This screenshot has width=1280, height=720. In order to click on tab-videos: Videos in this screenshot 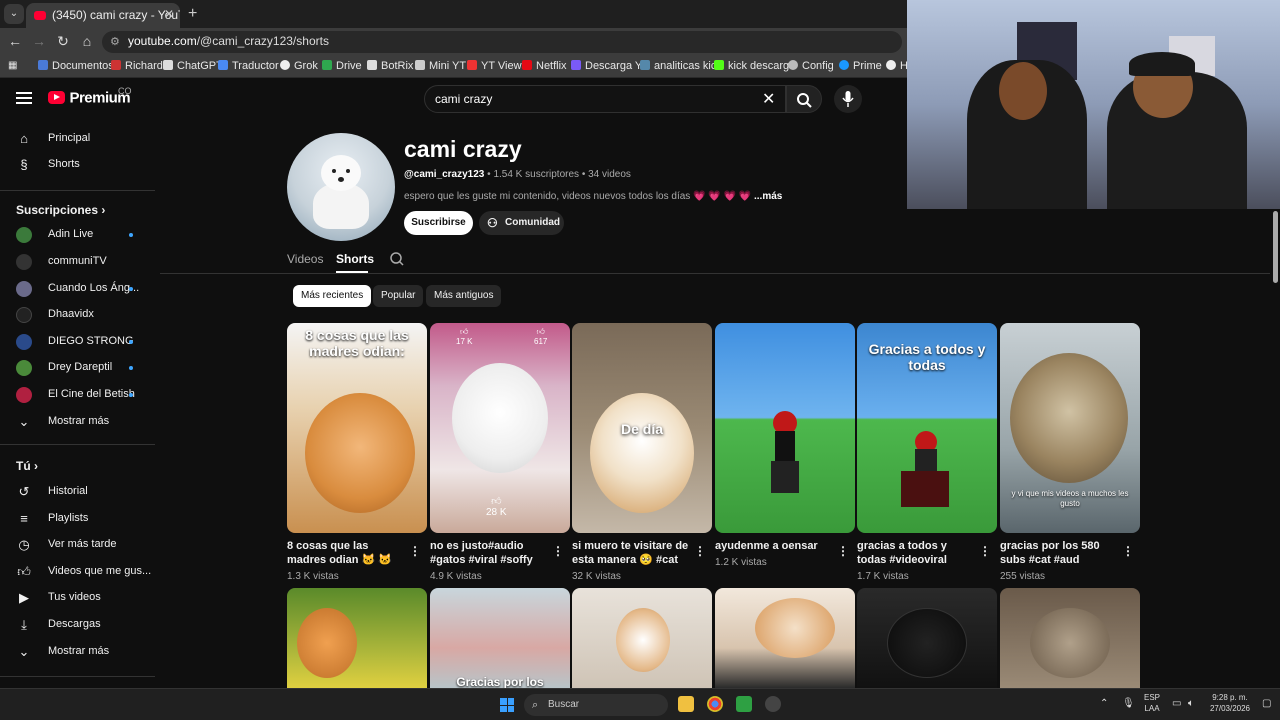, I will do `click(305, 259)`.